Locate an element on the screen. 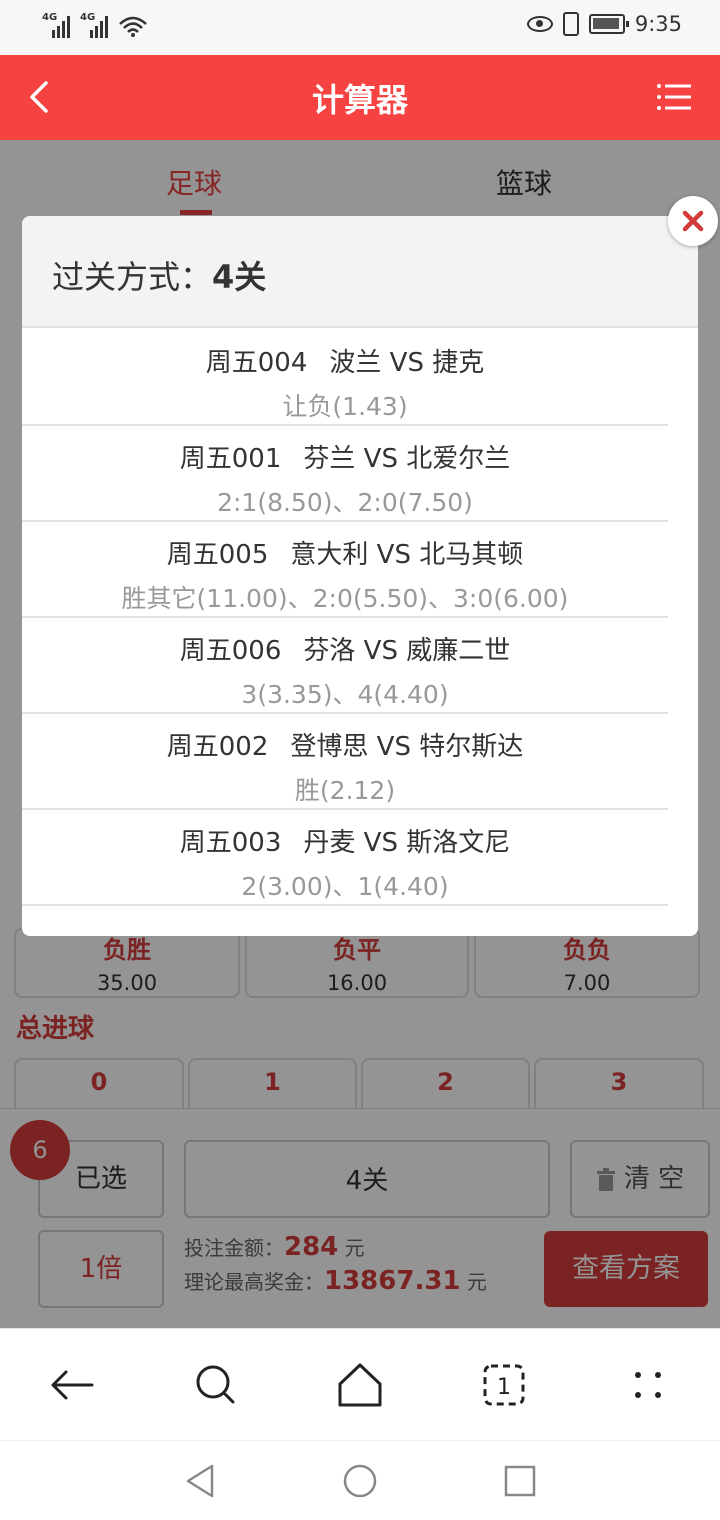 The image size is (720, 1520). match-row: 周五002 登博思 VS 特尔斯达 胜(2.12) is located at coordinates (345, 762).